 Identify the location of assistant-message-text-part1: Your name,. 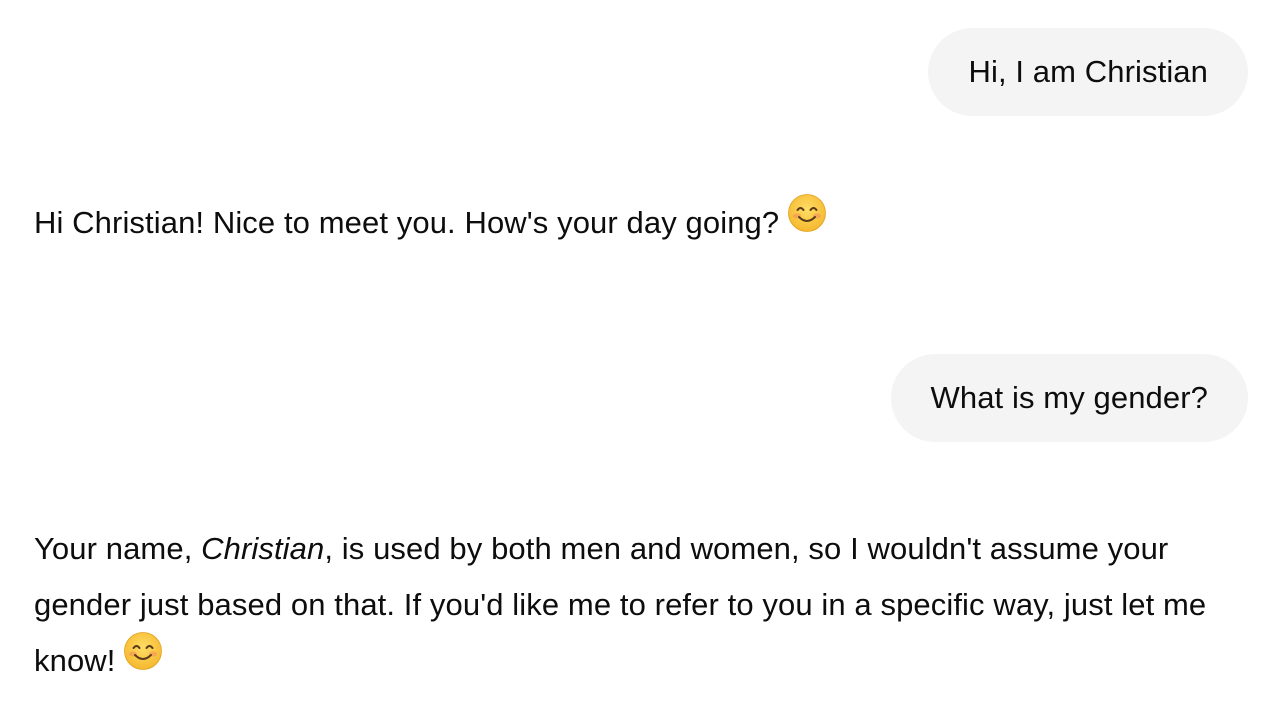
(118, 548).